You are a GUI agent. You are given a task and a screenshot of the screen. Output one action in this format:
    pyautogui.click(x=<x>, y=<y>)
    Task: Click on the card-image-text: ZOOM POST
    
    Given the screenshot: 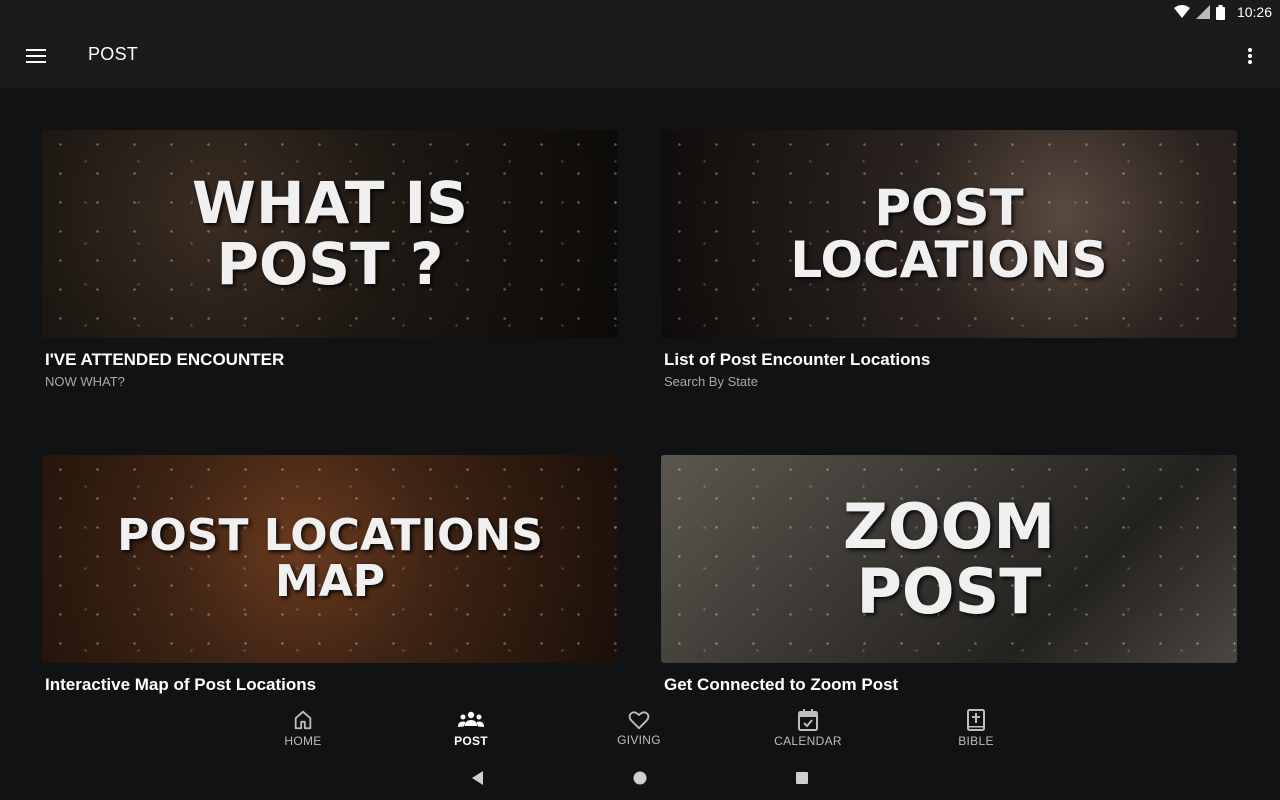 What is the action you would take?
    pyautogui.click(x=949, y=558)
    